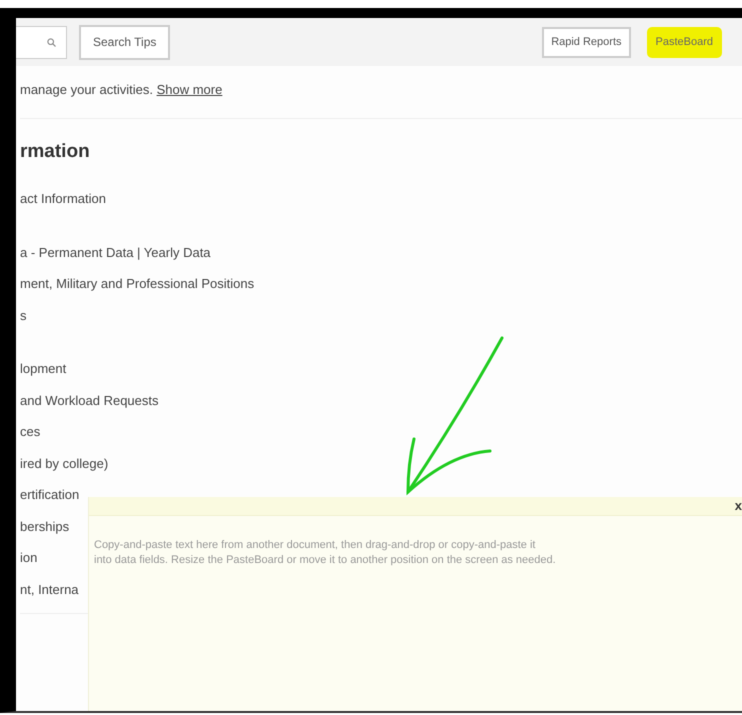  What do you see at coordinates (738, 506) in the screenshot?
I see `close-button: x` at bounding box center [738, 506].